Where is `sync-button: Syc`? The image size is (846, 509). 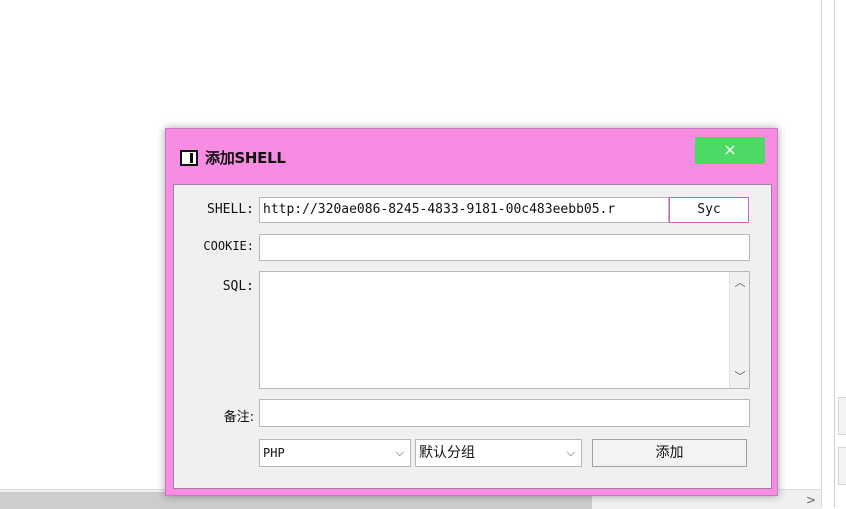
sync-button: Syc is located at coordinates (709, 210).